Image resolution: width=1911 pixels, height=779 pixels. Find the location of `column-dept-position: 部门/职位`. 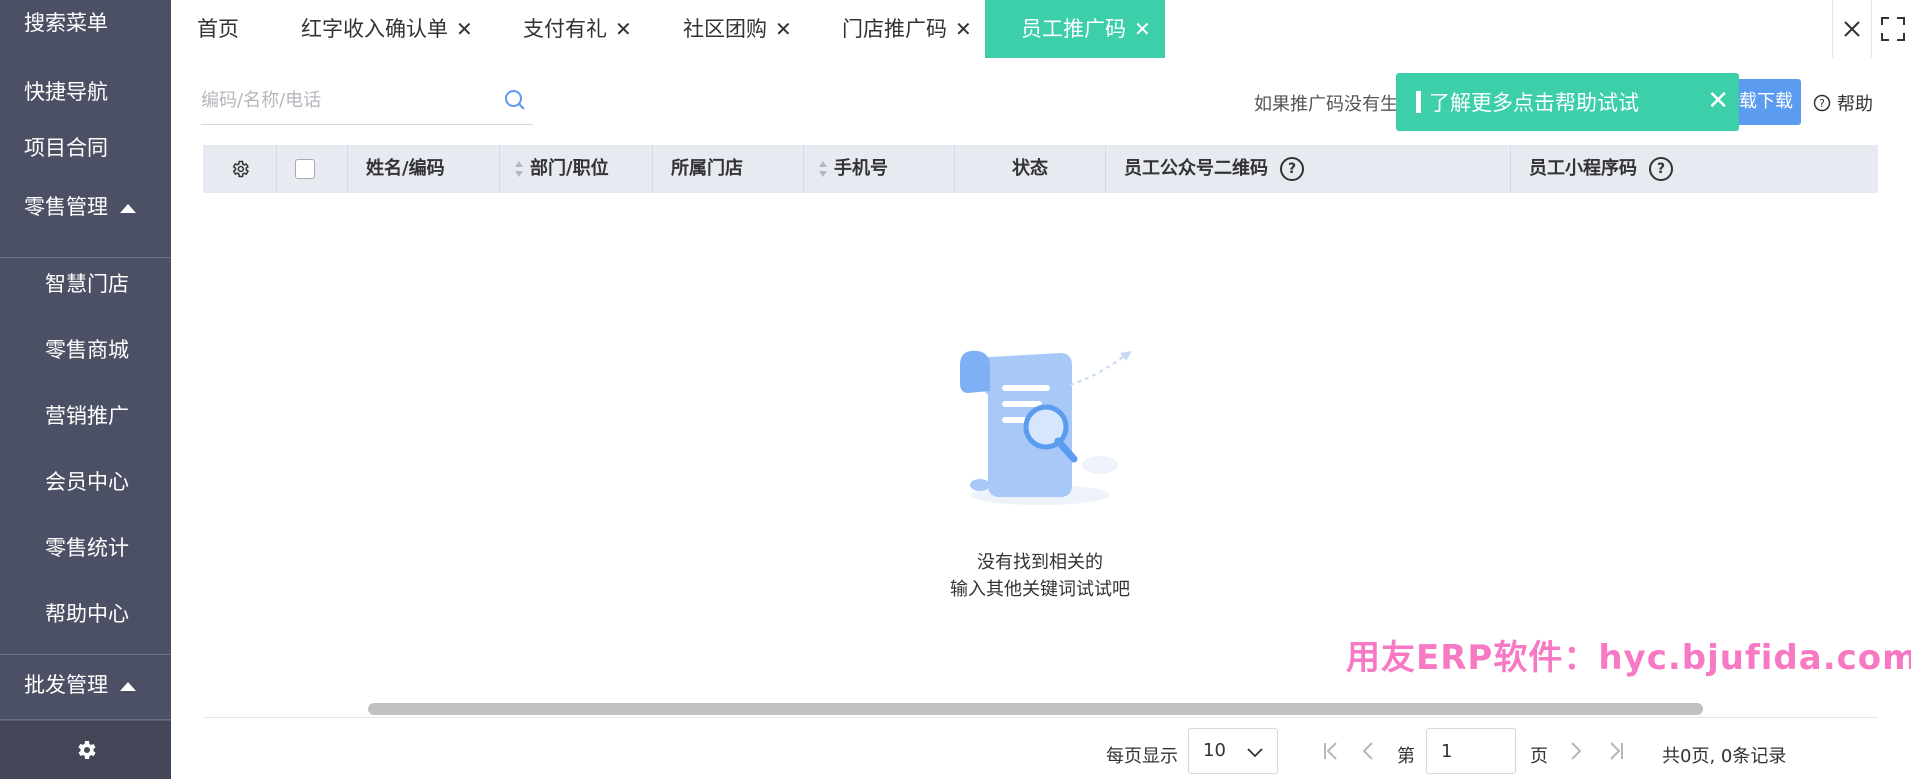

column-dept-position: 部门/职位 is located at coordinates (576, 169).